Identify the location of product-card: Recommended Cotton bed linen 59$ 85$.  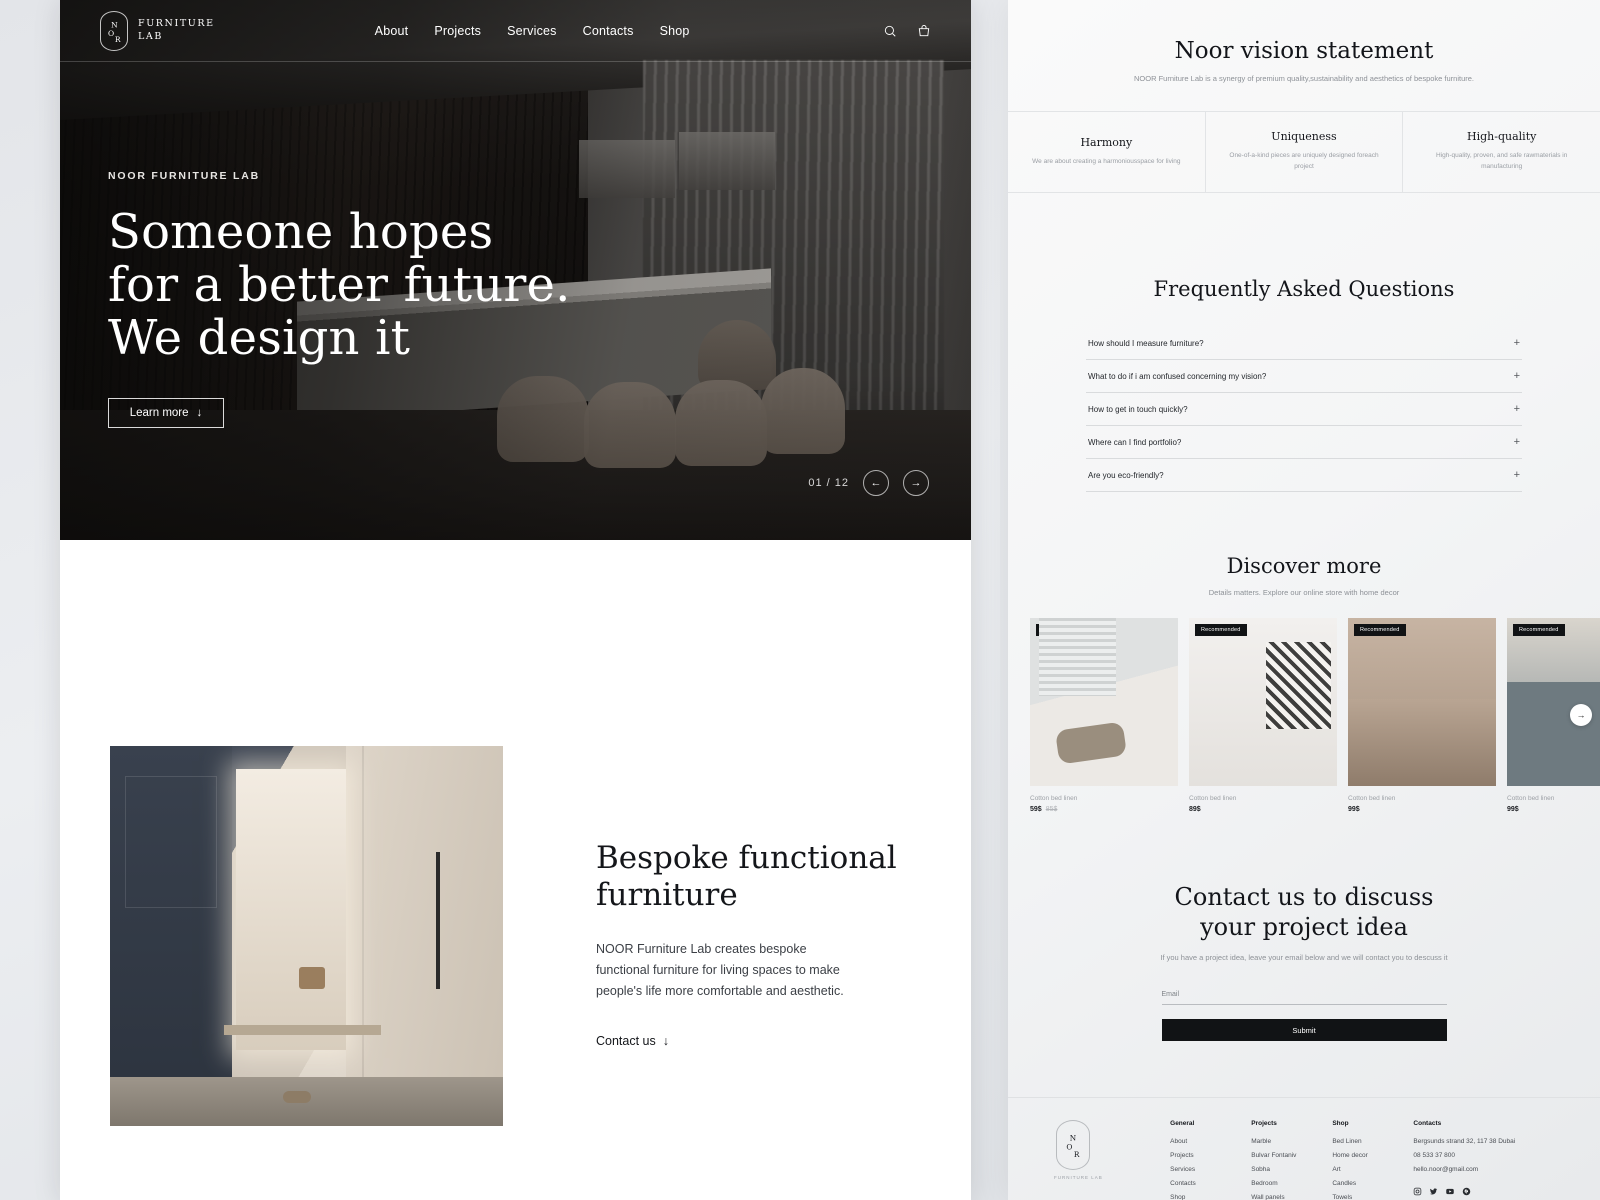
(1104, 715).